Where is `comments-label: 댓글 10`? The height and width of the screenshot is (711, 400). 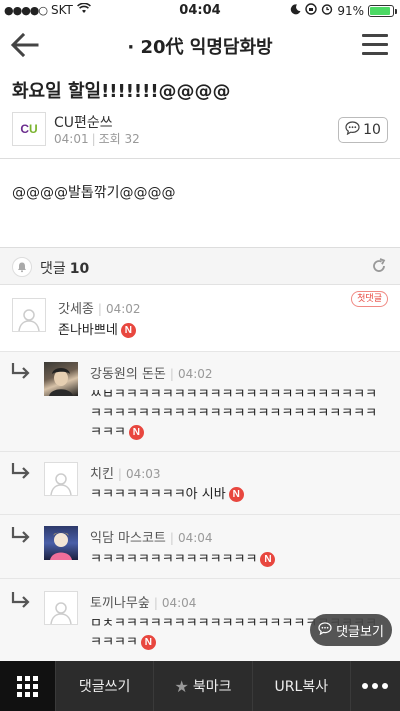
comments-label: 댓글 10 is located at coordinates (65, 269).